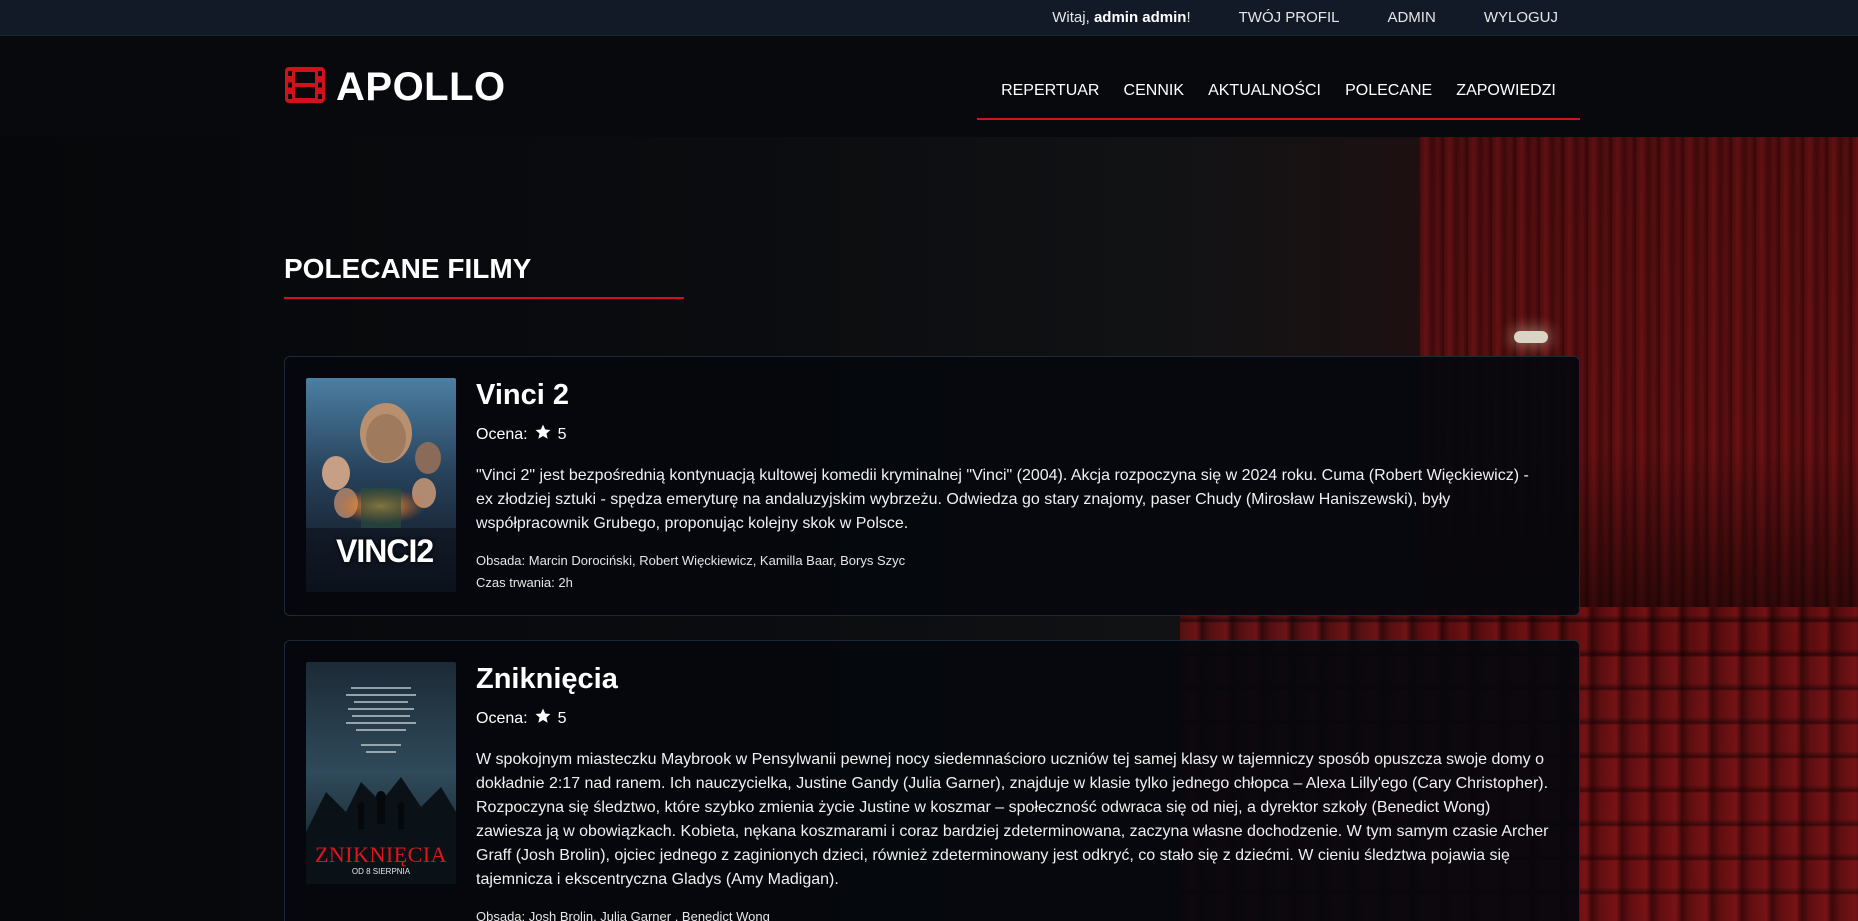 This screenshot has width=1858, height=921. Describe the element at coordinates (1050, 93) in the screenshot. I see `nav-repertuar: REPERTUAR` at that location.